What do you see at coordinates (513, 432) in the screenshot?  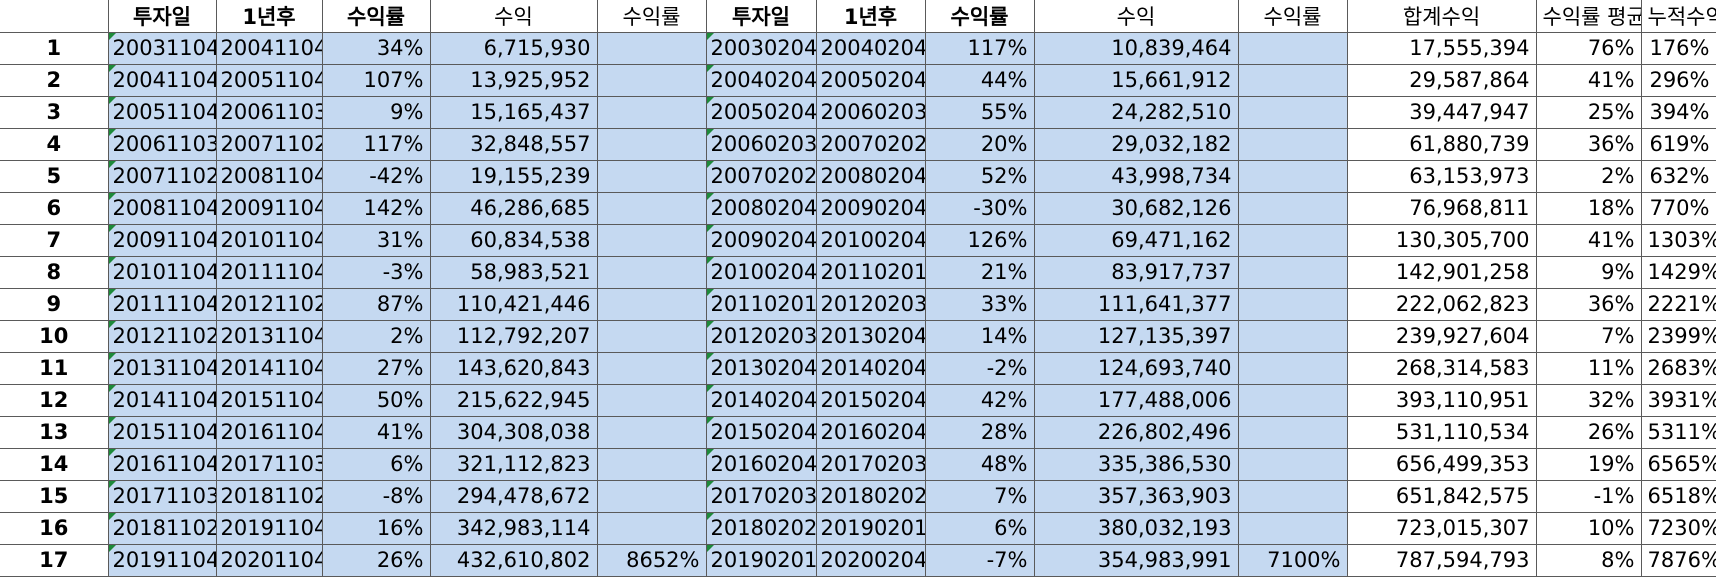 I see `cell-profit-a: 304,308,038` at bounding box center [513, 432].